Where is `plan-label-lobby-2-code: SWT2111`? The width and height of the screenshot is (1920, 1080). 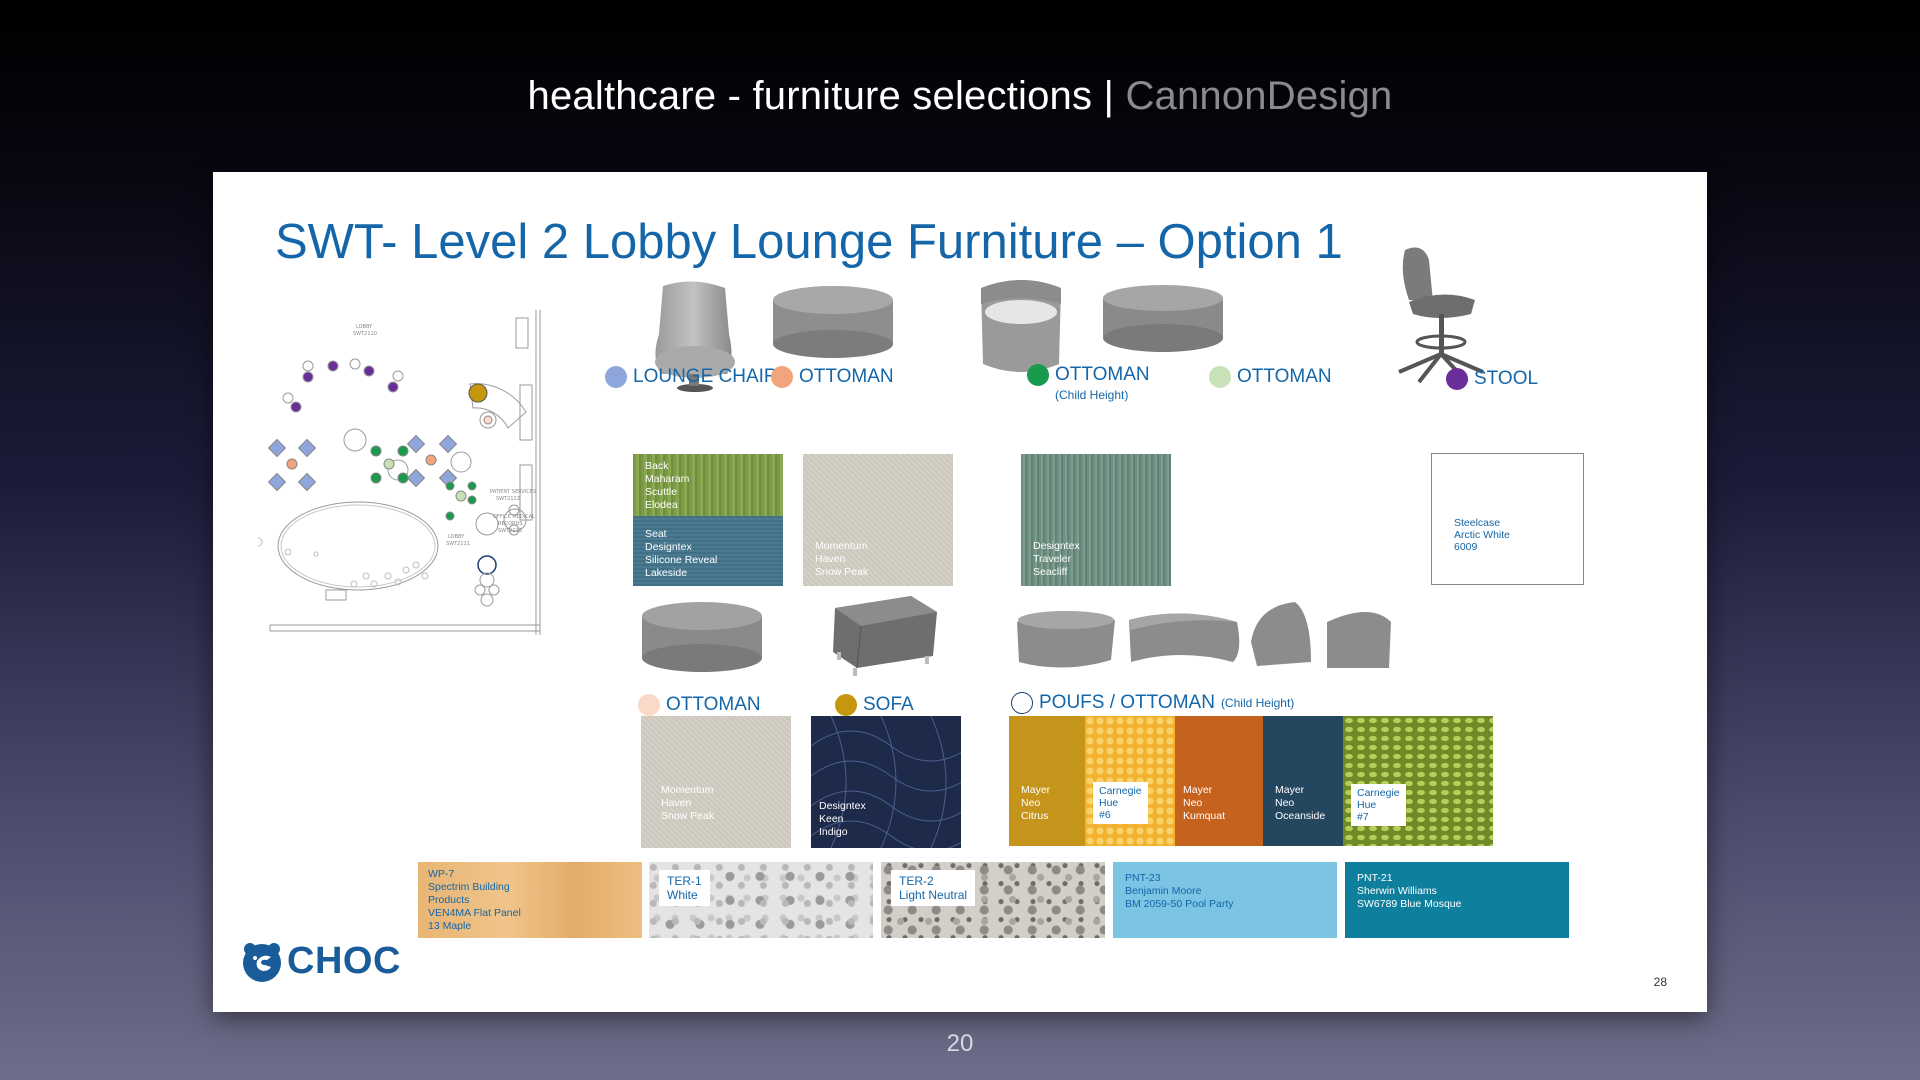
plan-label-lobby-2-code: SWT2111 is located at coordinates (458, 544).